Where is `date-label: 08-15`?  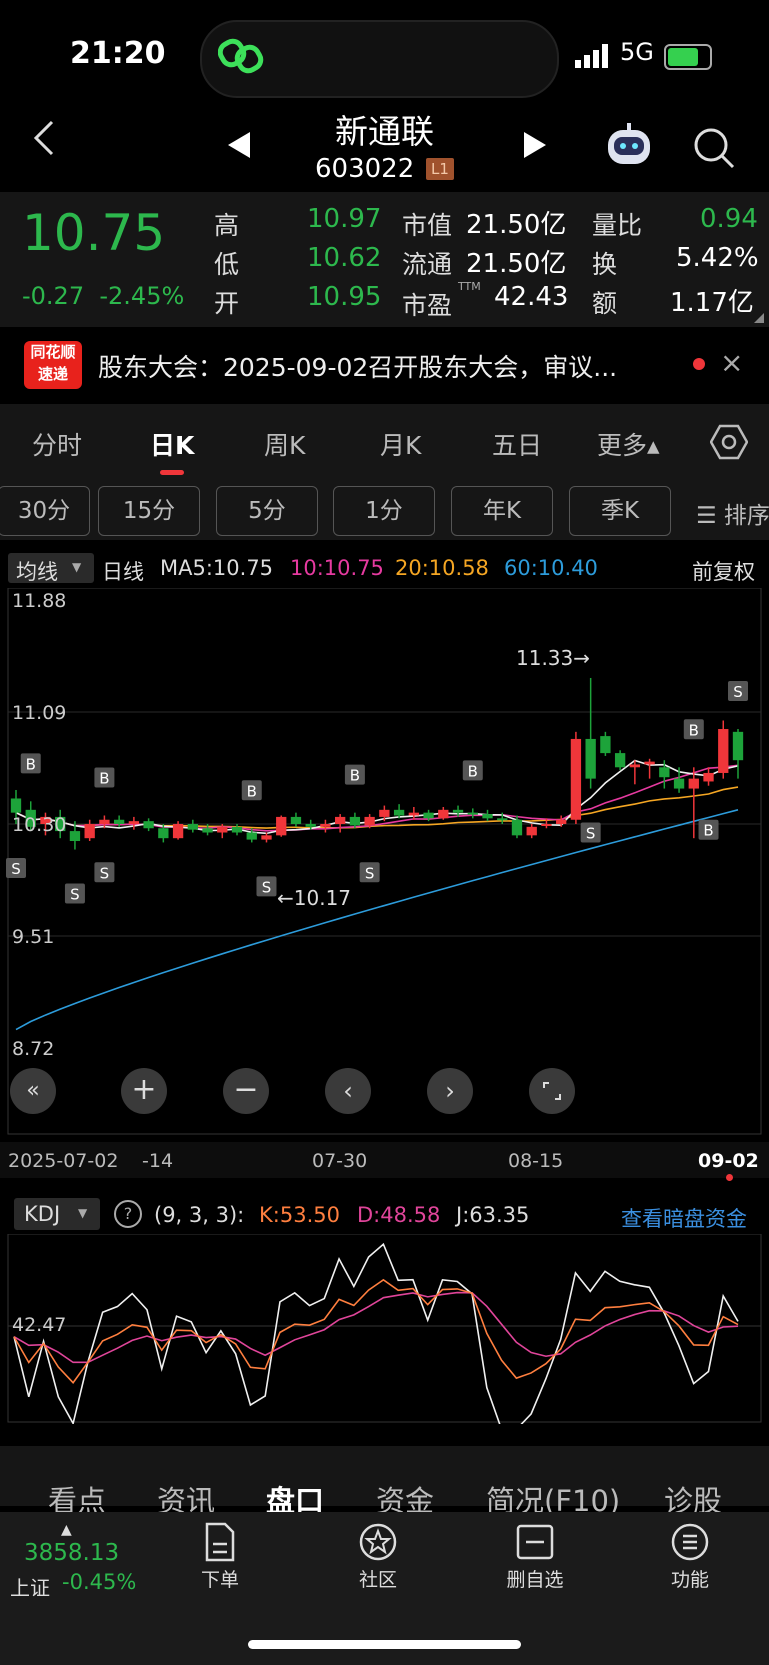 date-label: 08-15 is located at coordinates (536, 1161).